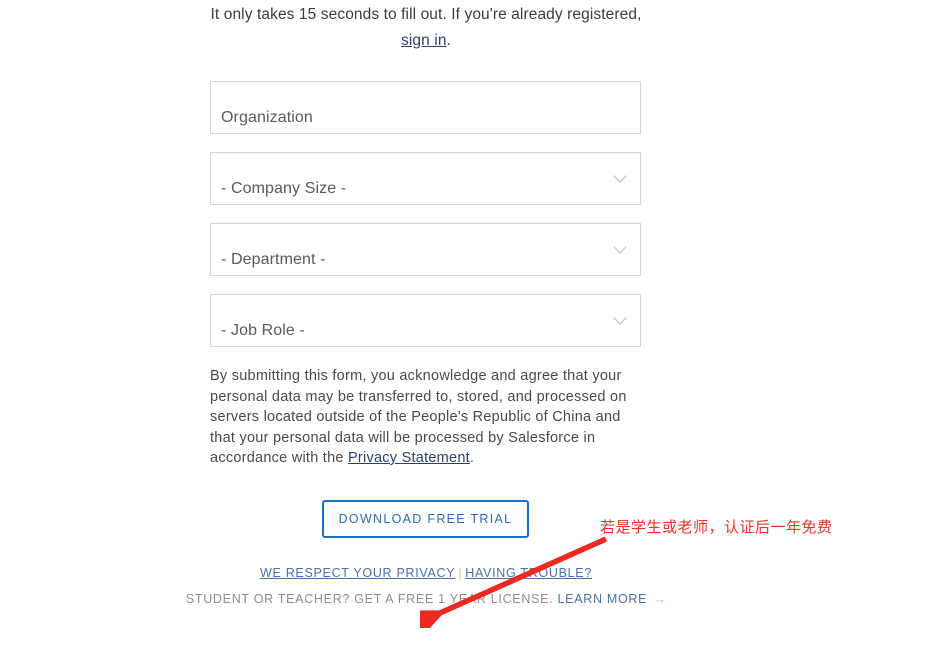 This screenshot has width=944, height=648. I want to click on department-select-value: - Department -, so click(273, 259).